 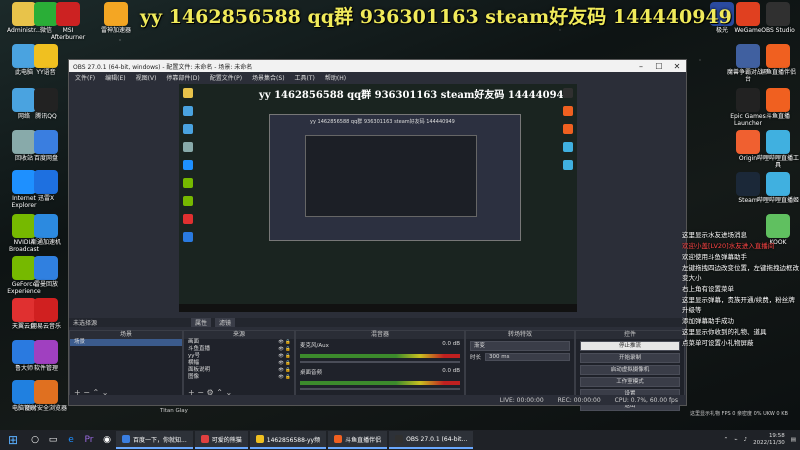 What do you see at coordinates (146, 77) in the screenshot?
I see `menu-item: 视图(V)` at bounding box center [146, 77].